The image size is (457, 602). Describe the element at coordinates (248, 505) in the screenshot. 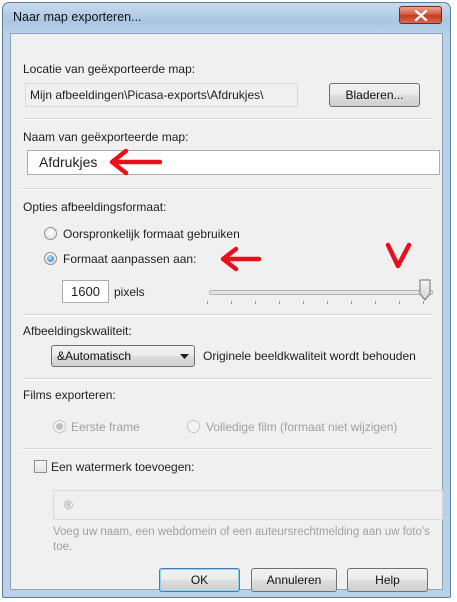

I see `watermark-input: ®` at that location.